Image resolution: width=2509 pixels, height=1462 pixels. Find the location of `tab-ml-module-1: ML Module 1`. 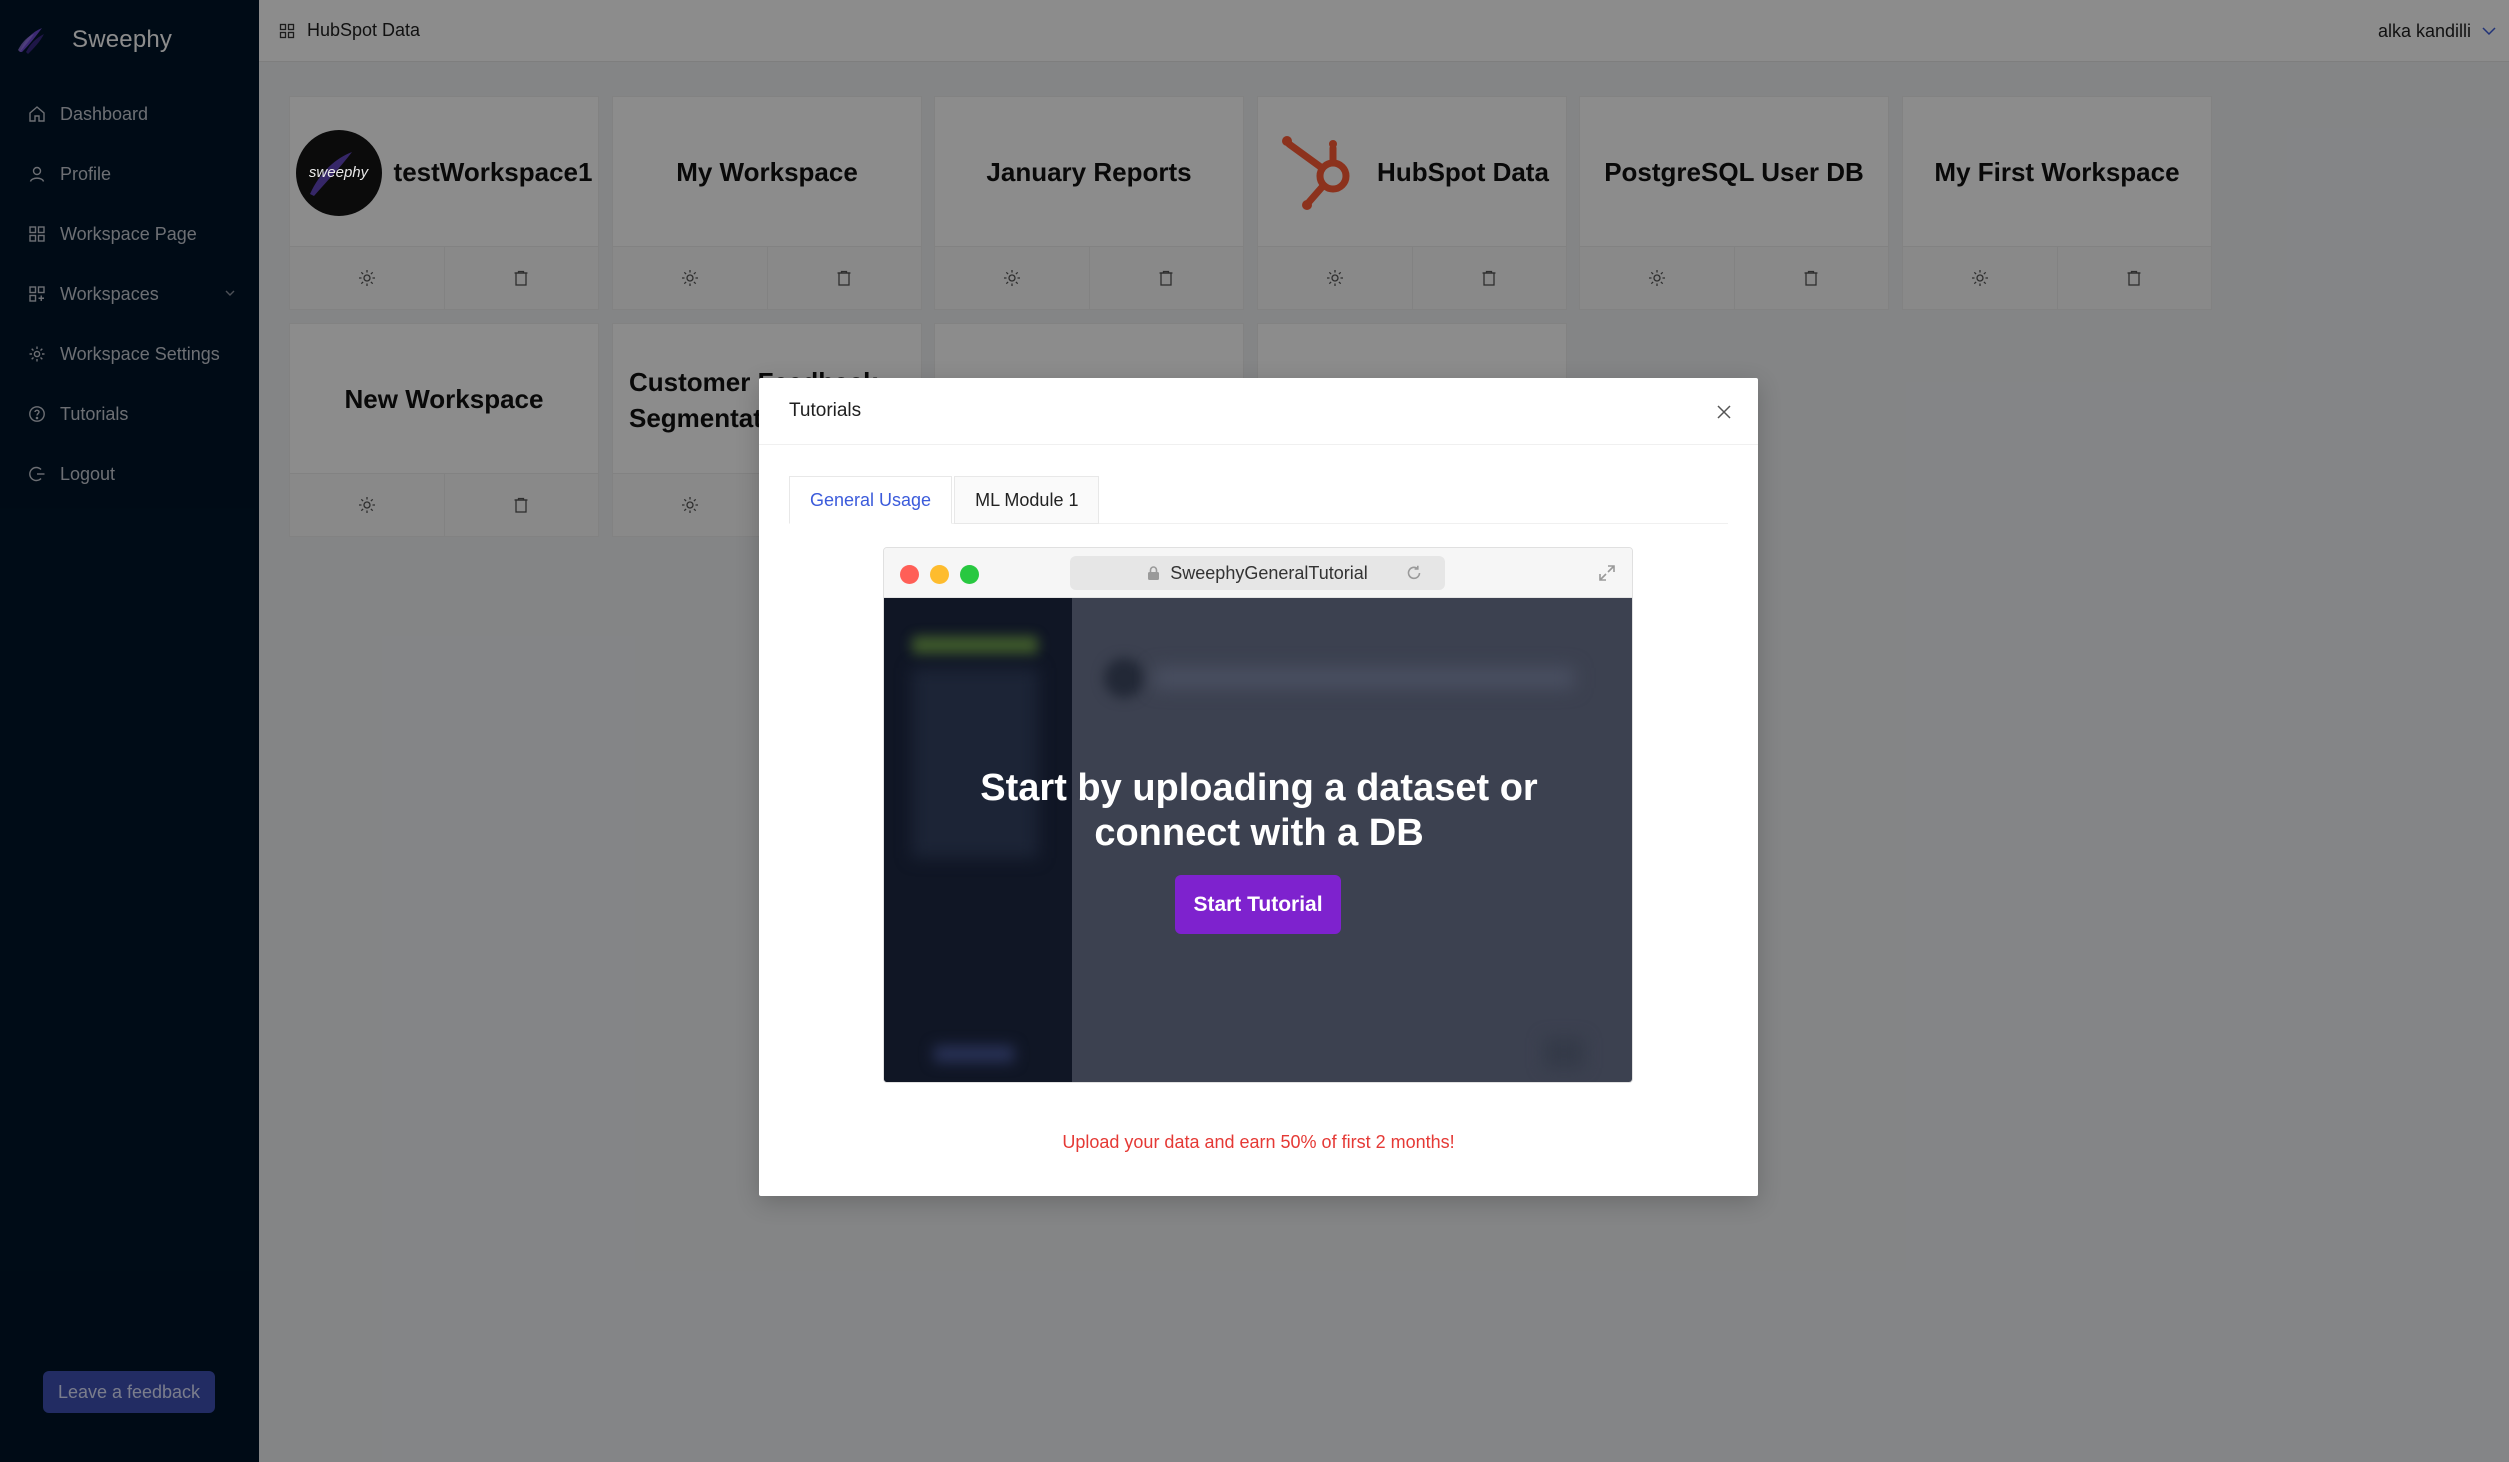

tab-ml-module-1: ML Module 1 is located at coordinates (1027, 500).